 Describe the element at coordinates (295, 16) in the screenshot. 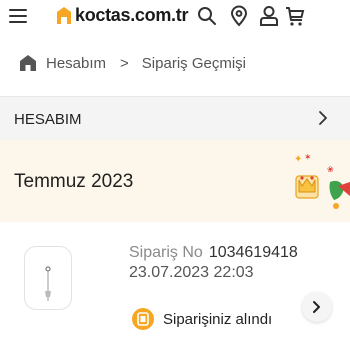

I see `cart-icon` at that location.